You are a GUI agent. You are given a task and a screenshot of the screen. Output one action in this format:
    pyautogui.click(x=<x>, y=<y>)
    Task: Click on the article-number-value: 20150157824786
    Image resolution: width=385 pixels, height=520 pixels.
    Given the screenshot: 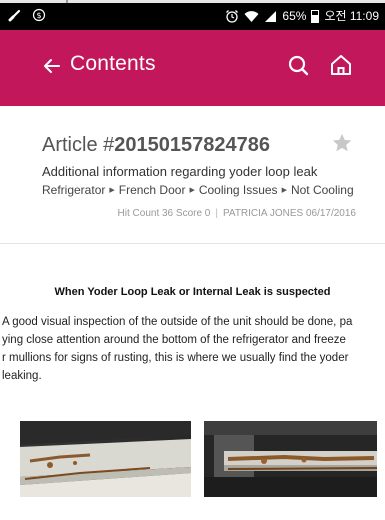 What is the action you would take?
    pyautogui.click(x=192, y=145)
    